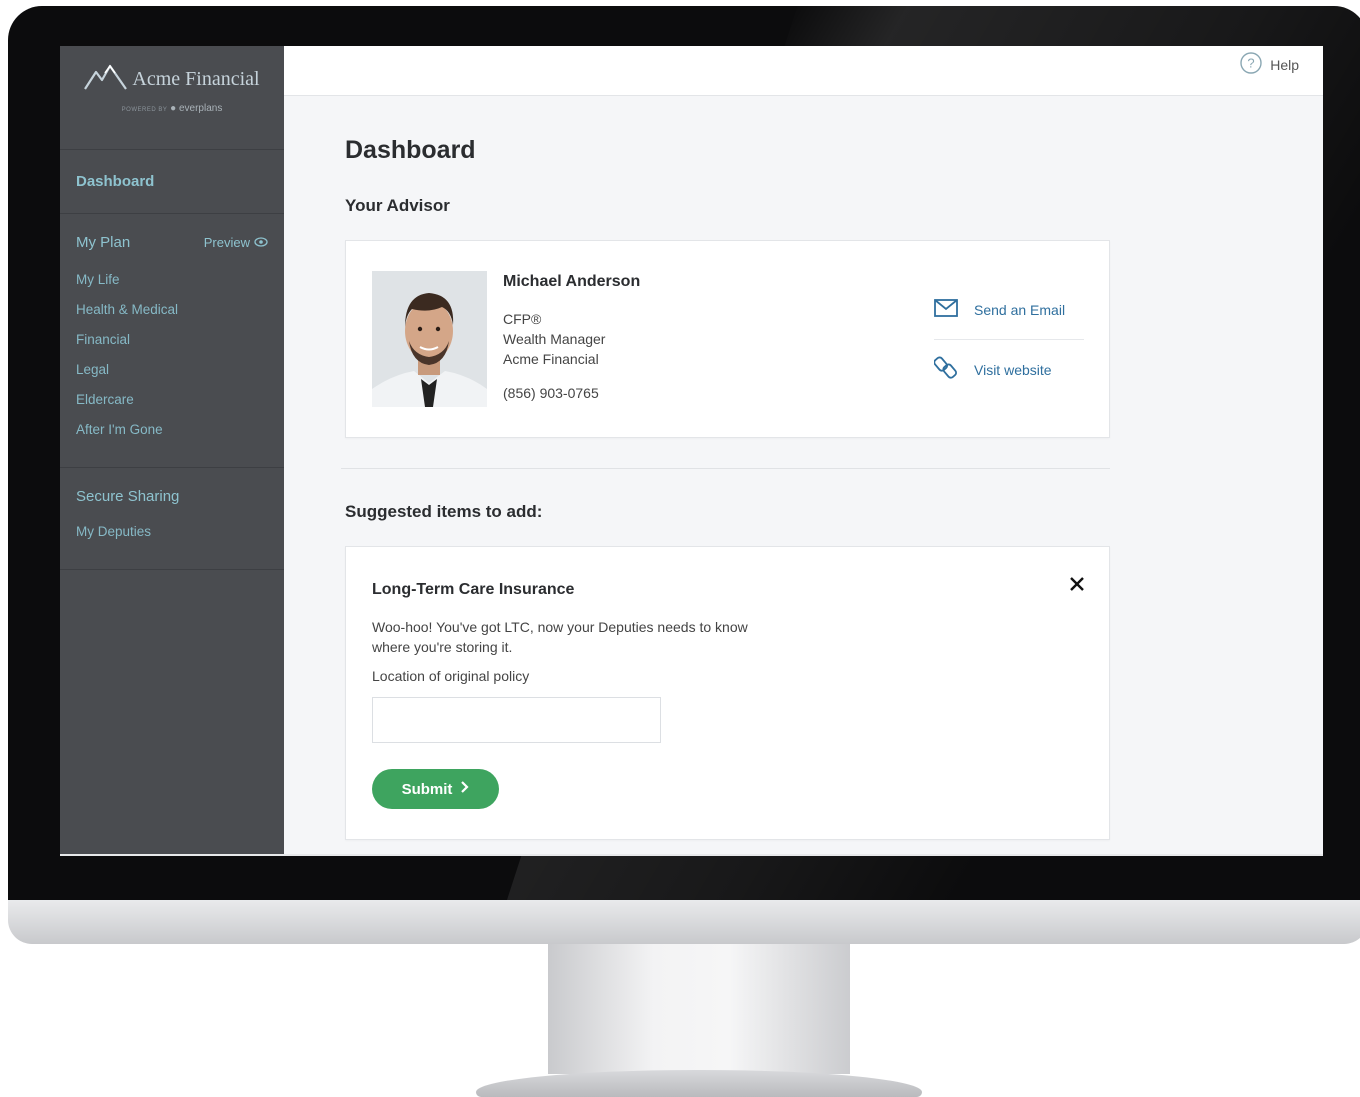  I want to click on powered-by-label: POWERED BY, so click(144, 110).